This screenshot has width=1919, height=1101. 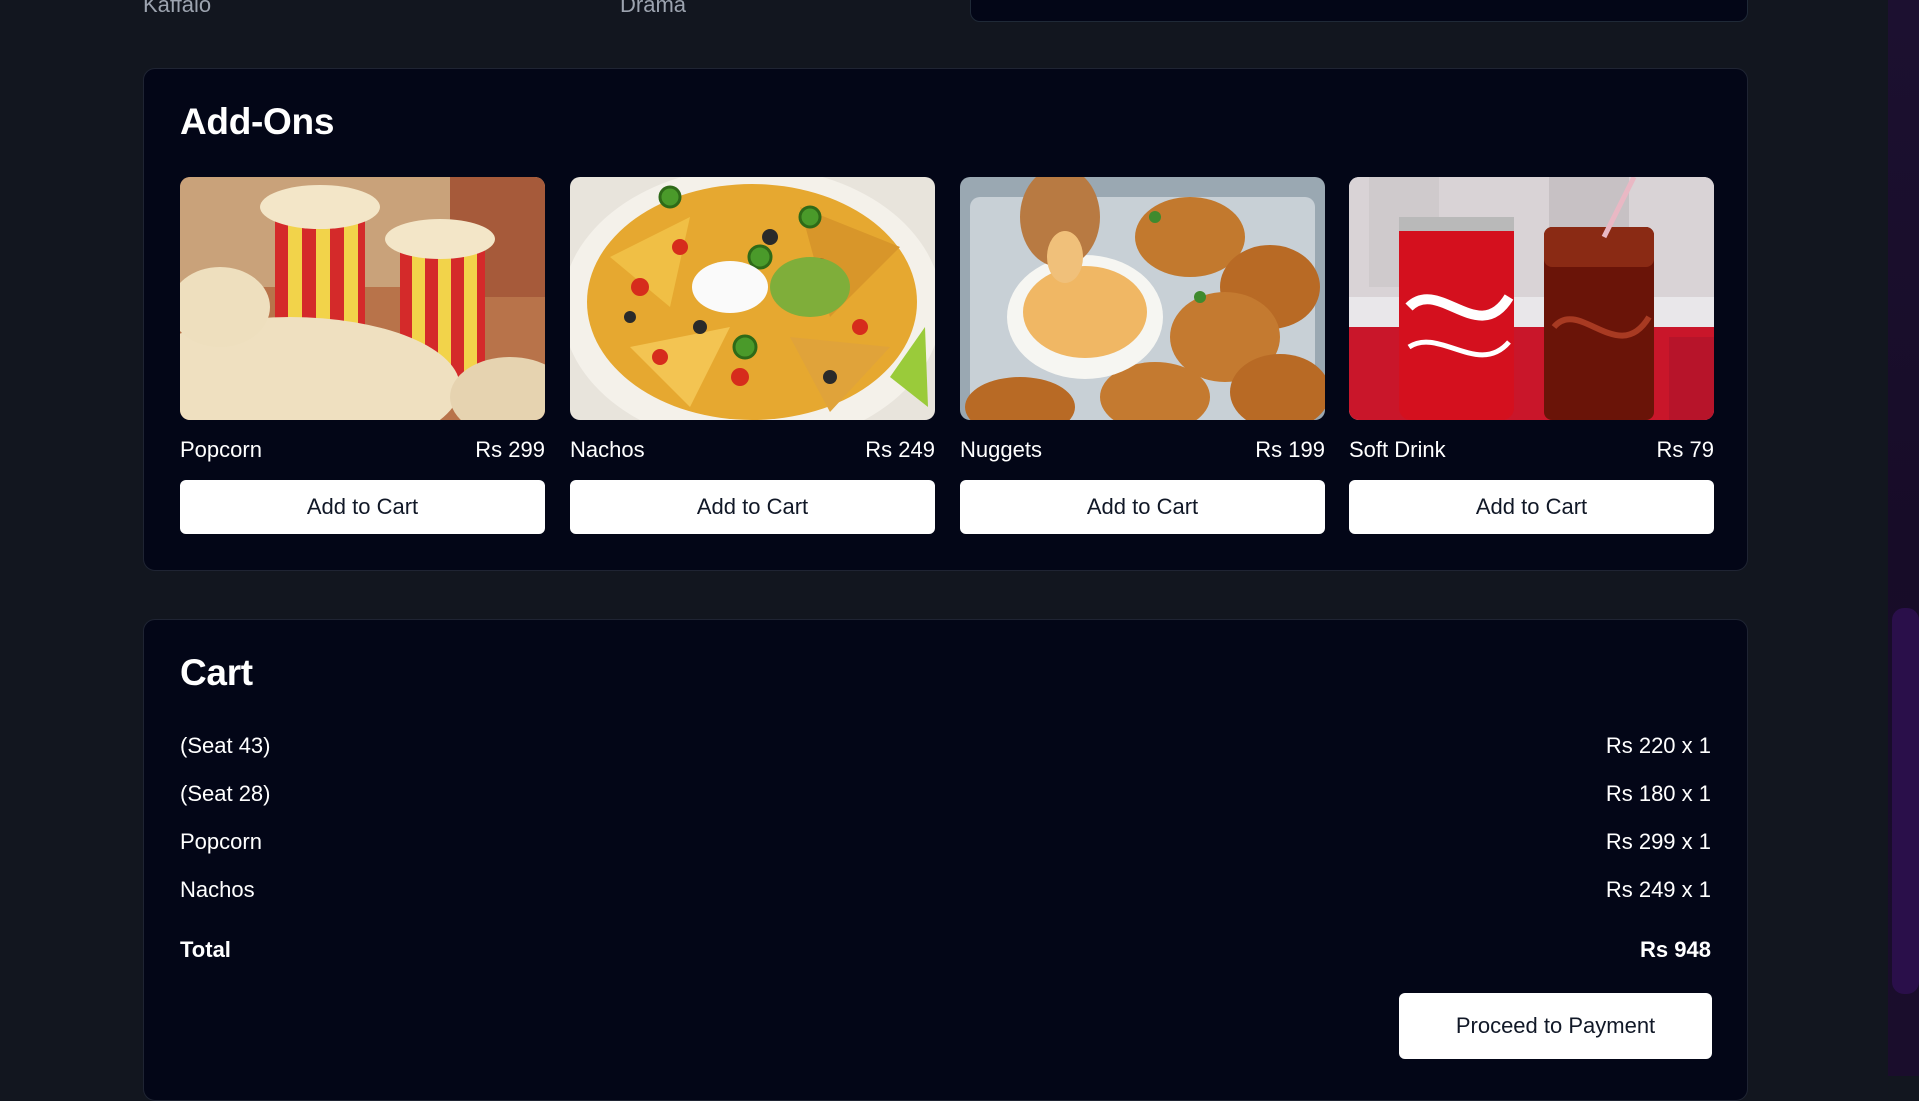 I want to click on cart-line-item: Popcorn Rs 299 x 1, so click(x=945, y=842).